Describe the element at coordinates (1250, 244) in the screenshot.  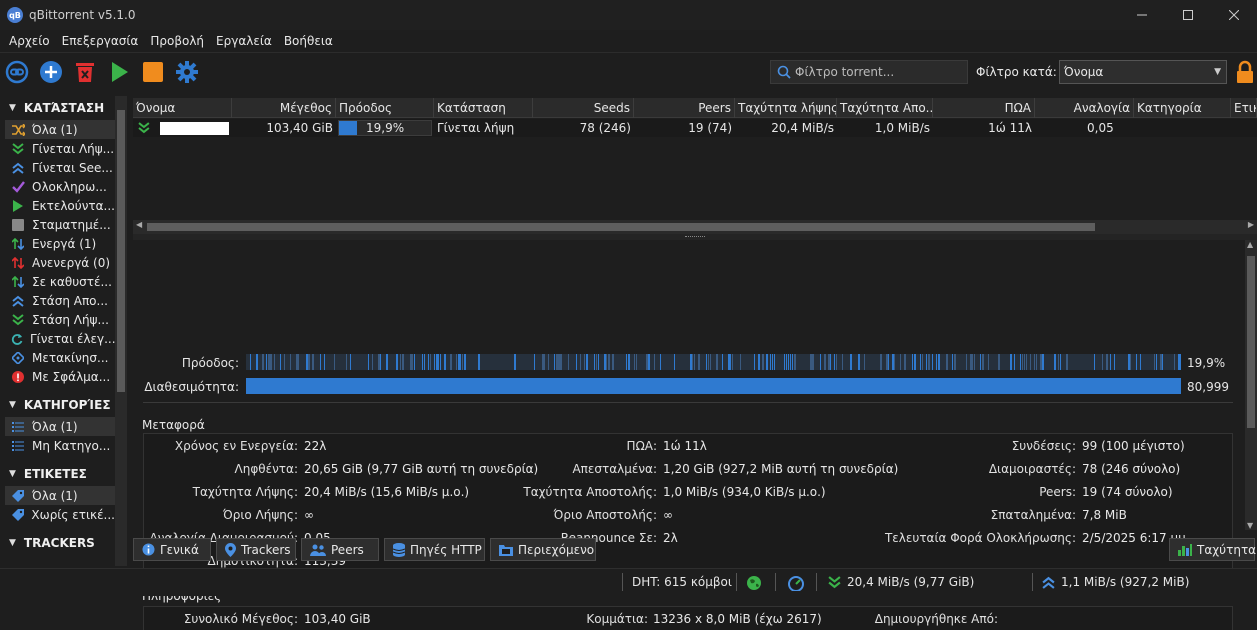
I see `scroll-up-icon: ▲` at that location.